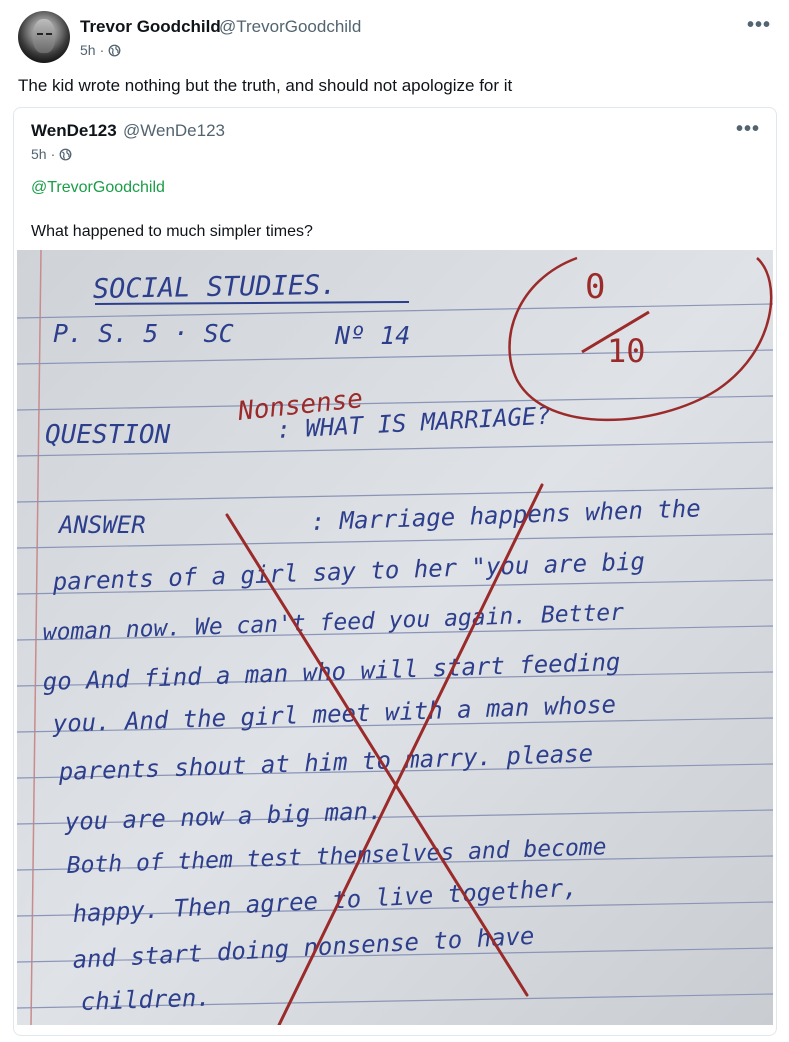  Describe the element at coordinates (290, 27) in the screenshot. I see `author-handle: @TrevorGoodchild` at that location.